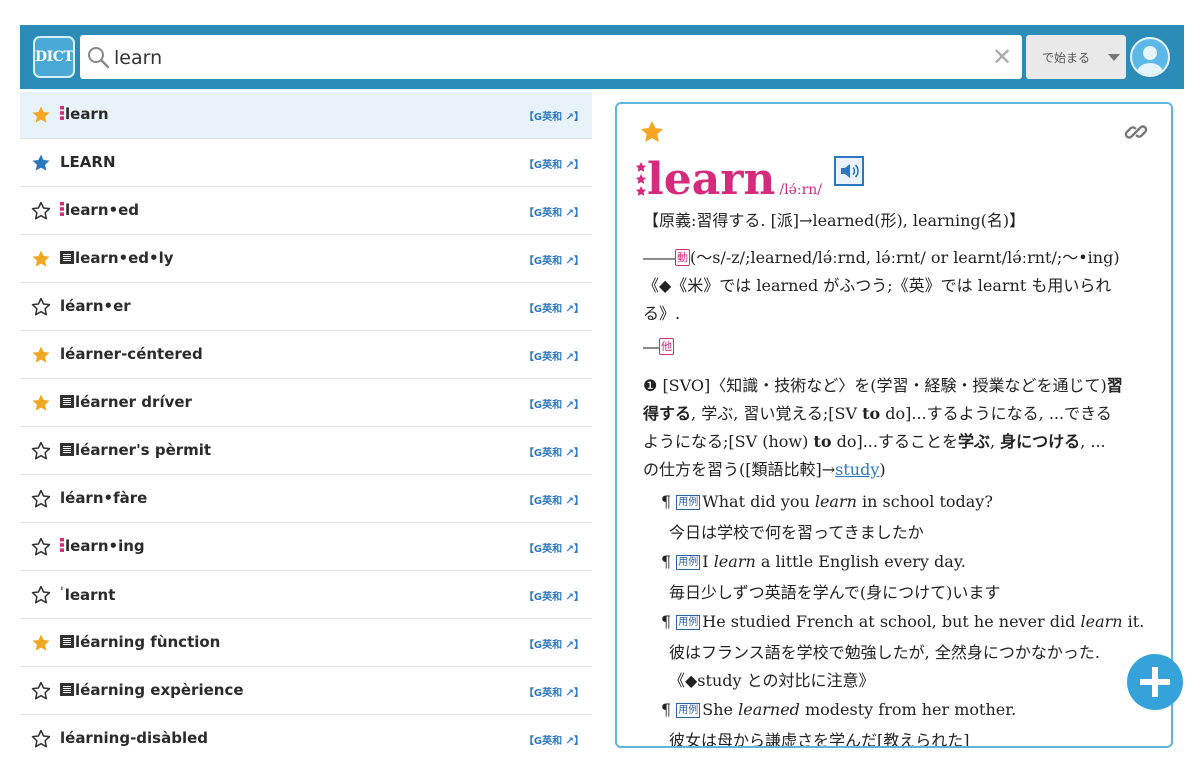 The image size is (1200, 772). I want to click on sense-text: ようになる;[SV (how), so click(728, 441).